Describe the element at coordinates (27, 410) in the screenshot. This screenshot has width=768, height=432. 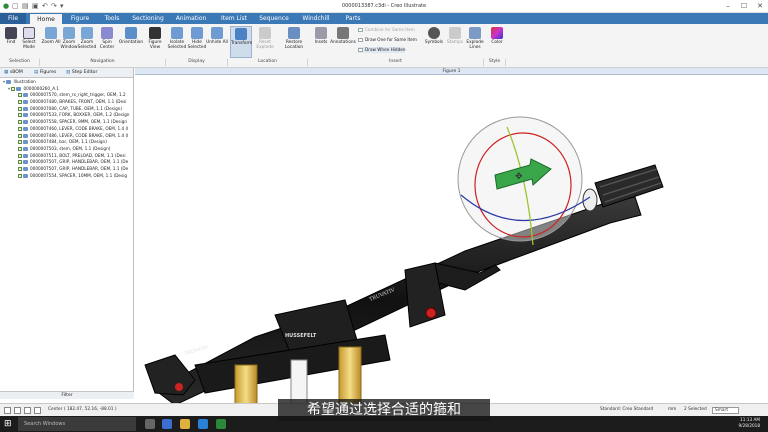
I see `layout-icon` at that location.